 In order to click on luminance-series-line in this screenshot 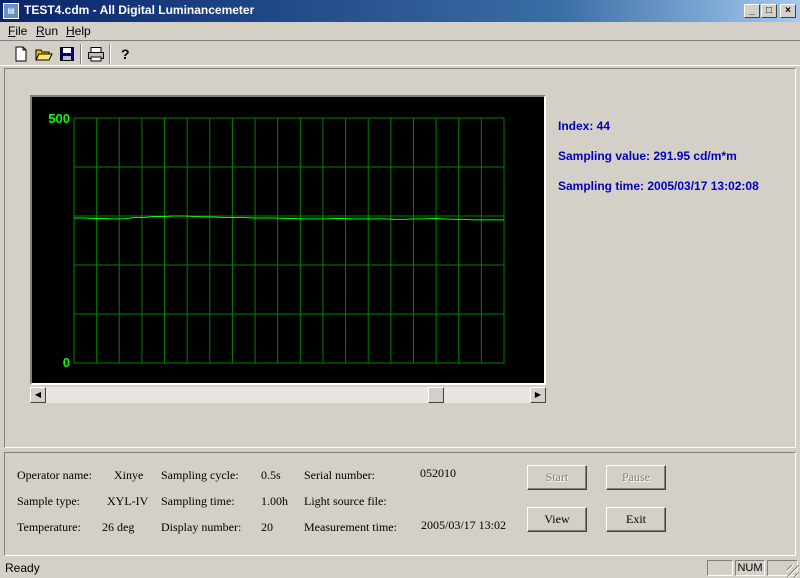, I will do `click(289, 218)`.